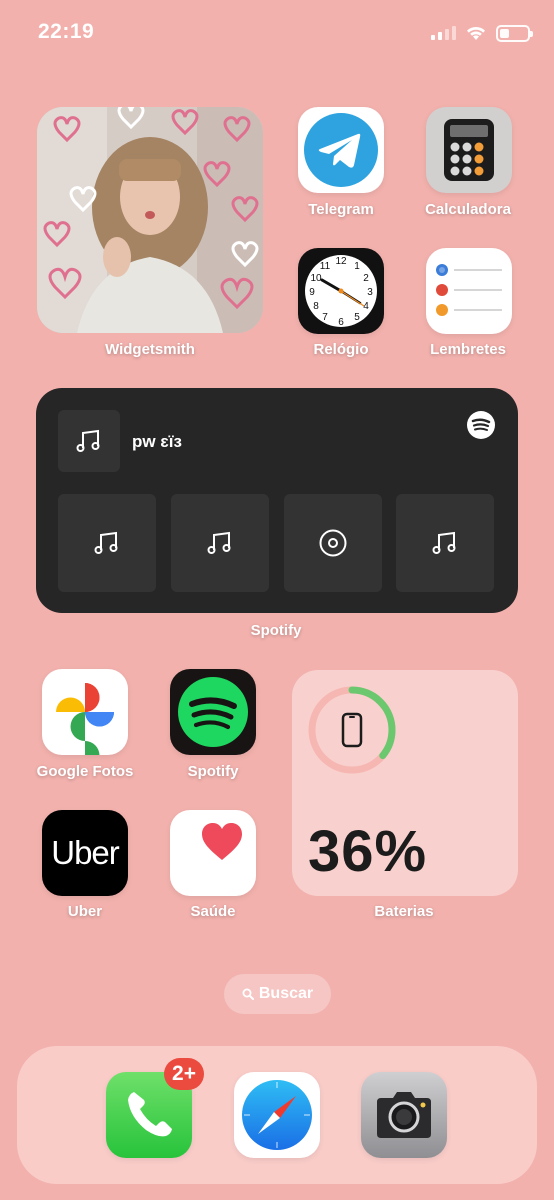 This screenshot has height=1200, width=554. I want to click on iphone-icon, so click(352, 730).